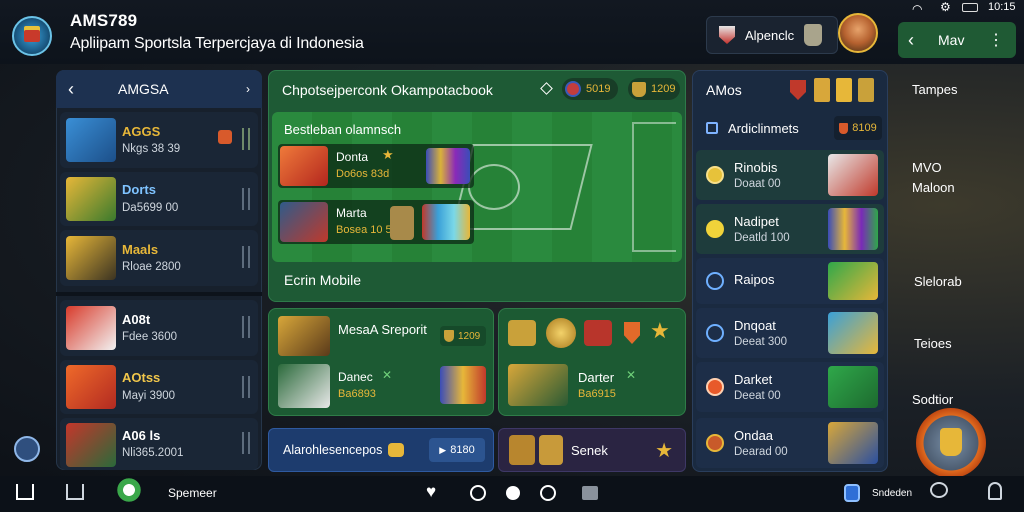 The height and width of the screenshot is (512, 1024). What do you see at coordinates (715, 175) in the screenshot?
I see `coin-icon` at bounding box center [715, 175].